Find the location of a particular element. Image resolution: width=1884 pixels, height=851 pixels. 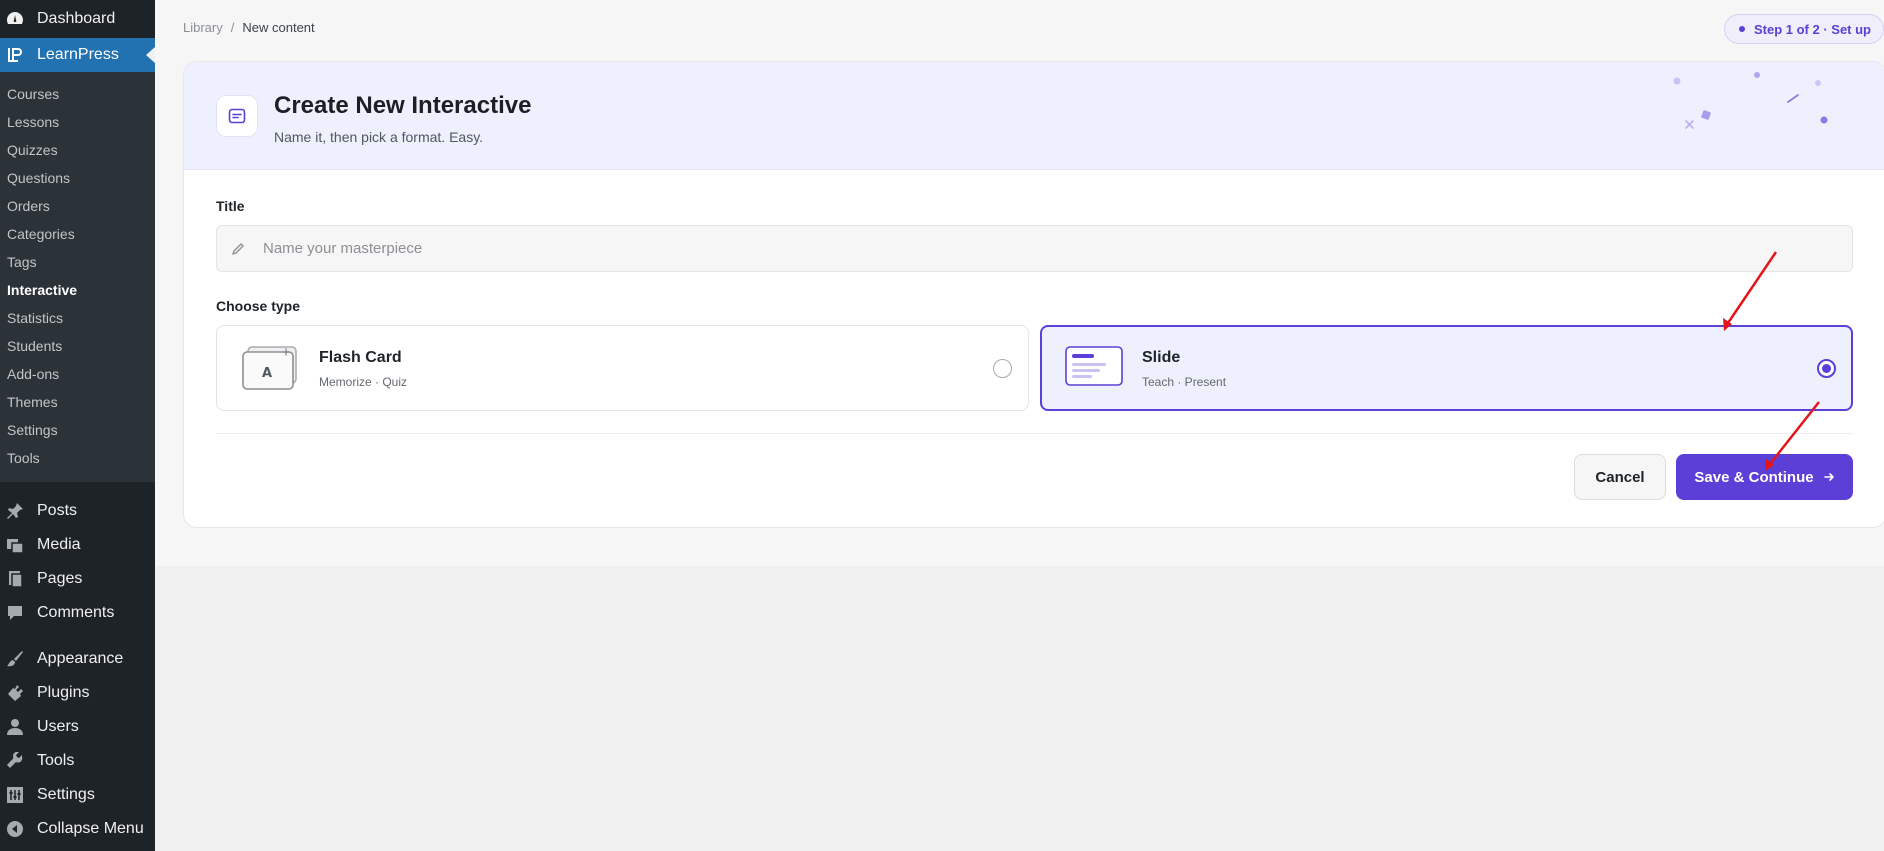

wrench-icon is located at coordinates (15, 761).